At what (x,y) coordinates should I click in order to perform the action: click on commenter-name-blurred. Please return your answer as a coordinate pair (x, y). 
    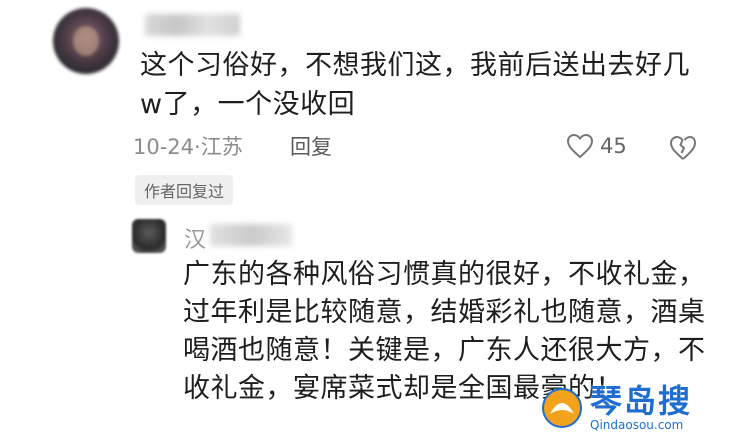
    Looking at the image, I should click on (192, 25).